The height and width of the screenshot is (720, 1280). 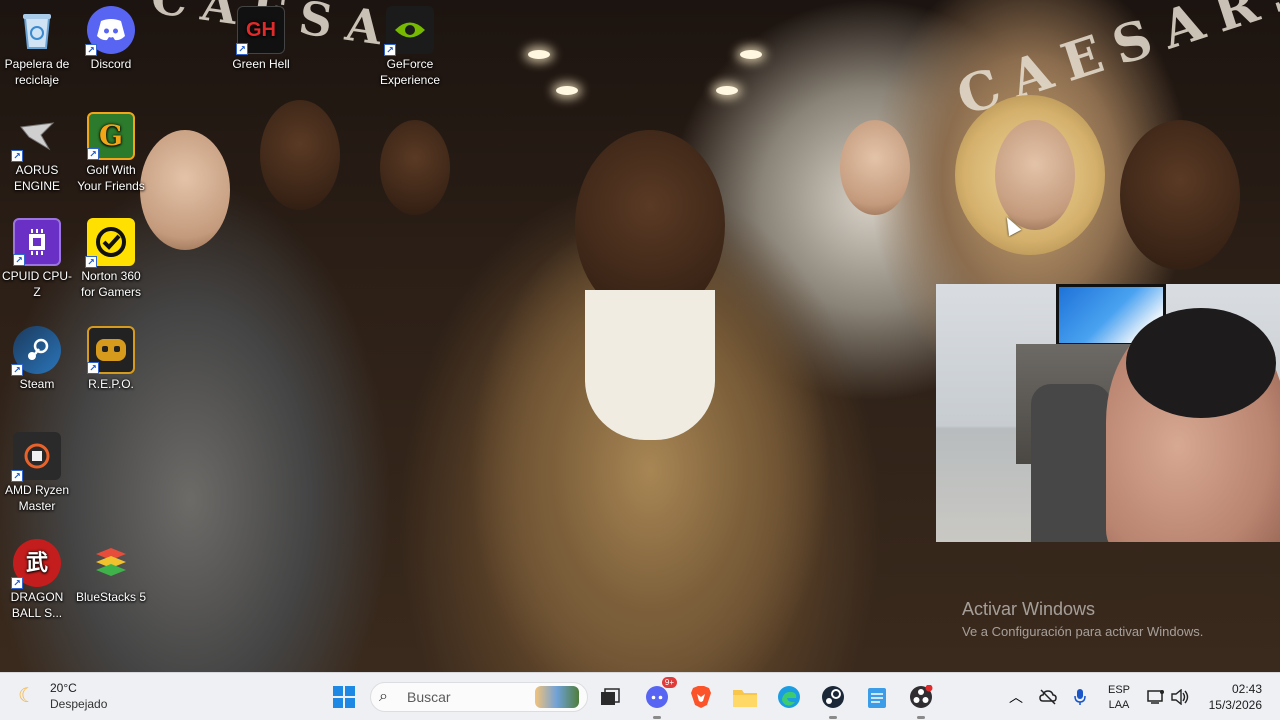 What do you see at coordinates (37, 384) in the screenshot?
I see `desktop-icon-label: Steam` at bounding box center [37, 384].